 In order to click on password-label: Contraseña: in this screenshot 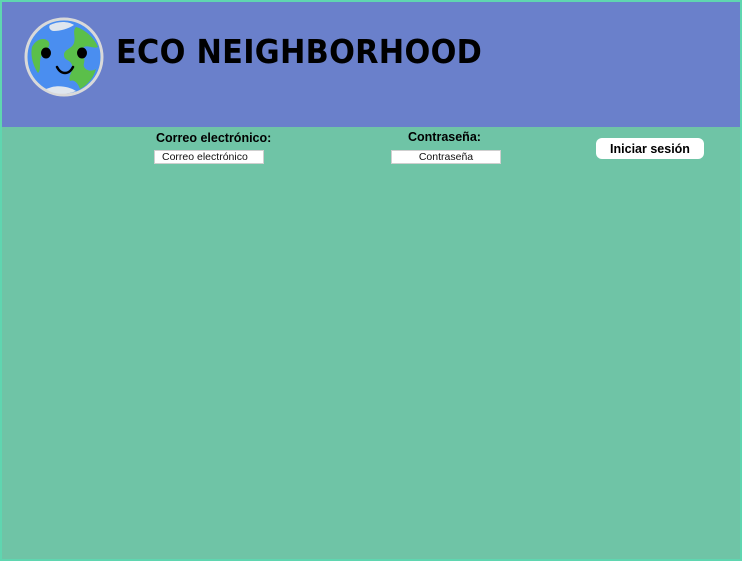, I will do `click(444, 137)`.